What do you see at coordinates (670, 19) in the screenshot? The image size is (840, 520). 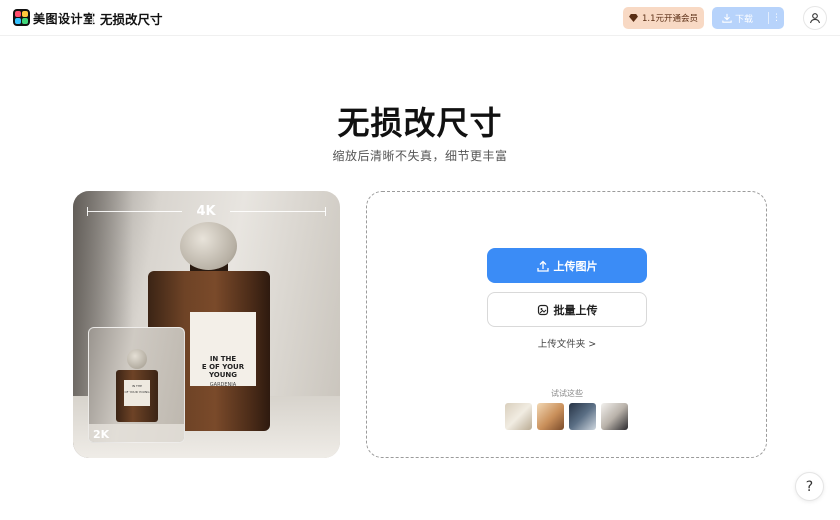 I see `vip-label: 1.1元开通会员` at bounding box center [670, 19].